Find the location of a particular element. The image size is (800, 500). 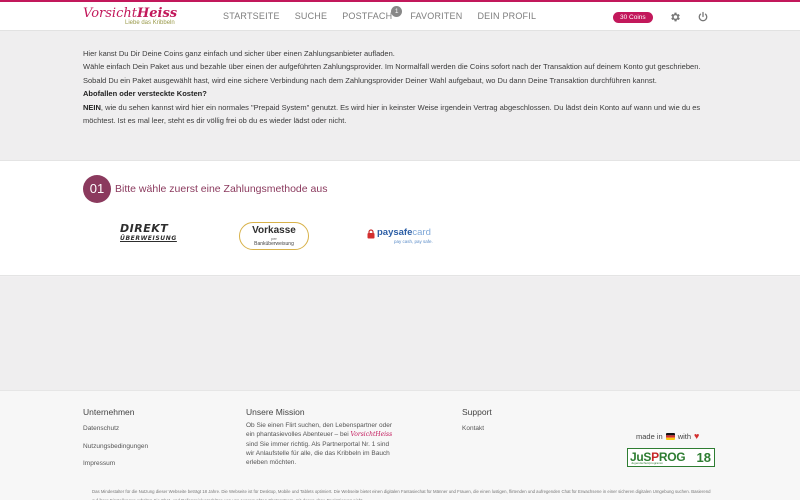

paysafe-name-b: card is located at coordinates (421, 232).